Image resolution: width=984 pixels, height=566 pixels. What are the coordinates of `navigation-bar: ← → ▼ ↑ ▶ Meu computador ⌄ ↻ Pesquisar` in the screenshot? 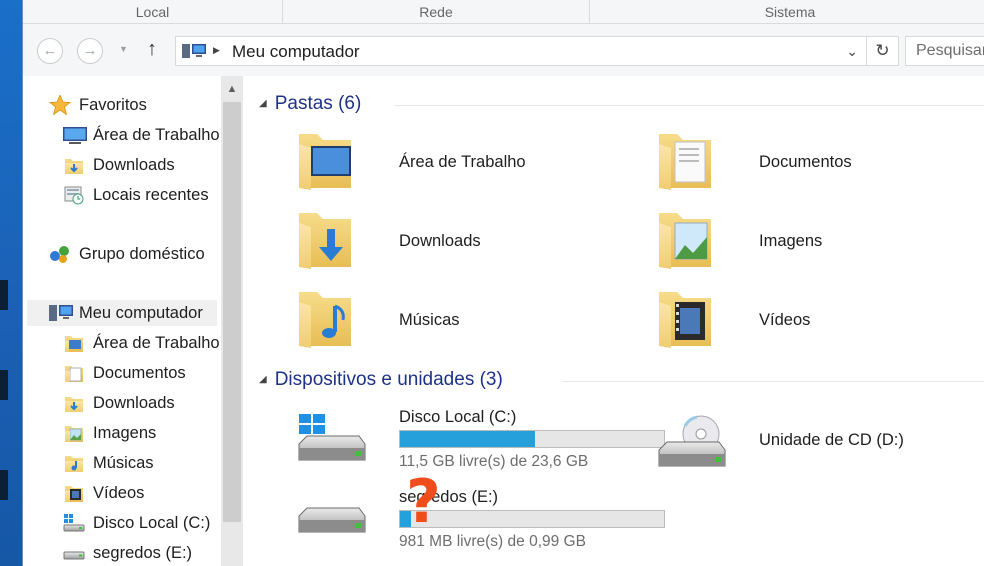 It's located at (503, 50).